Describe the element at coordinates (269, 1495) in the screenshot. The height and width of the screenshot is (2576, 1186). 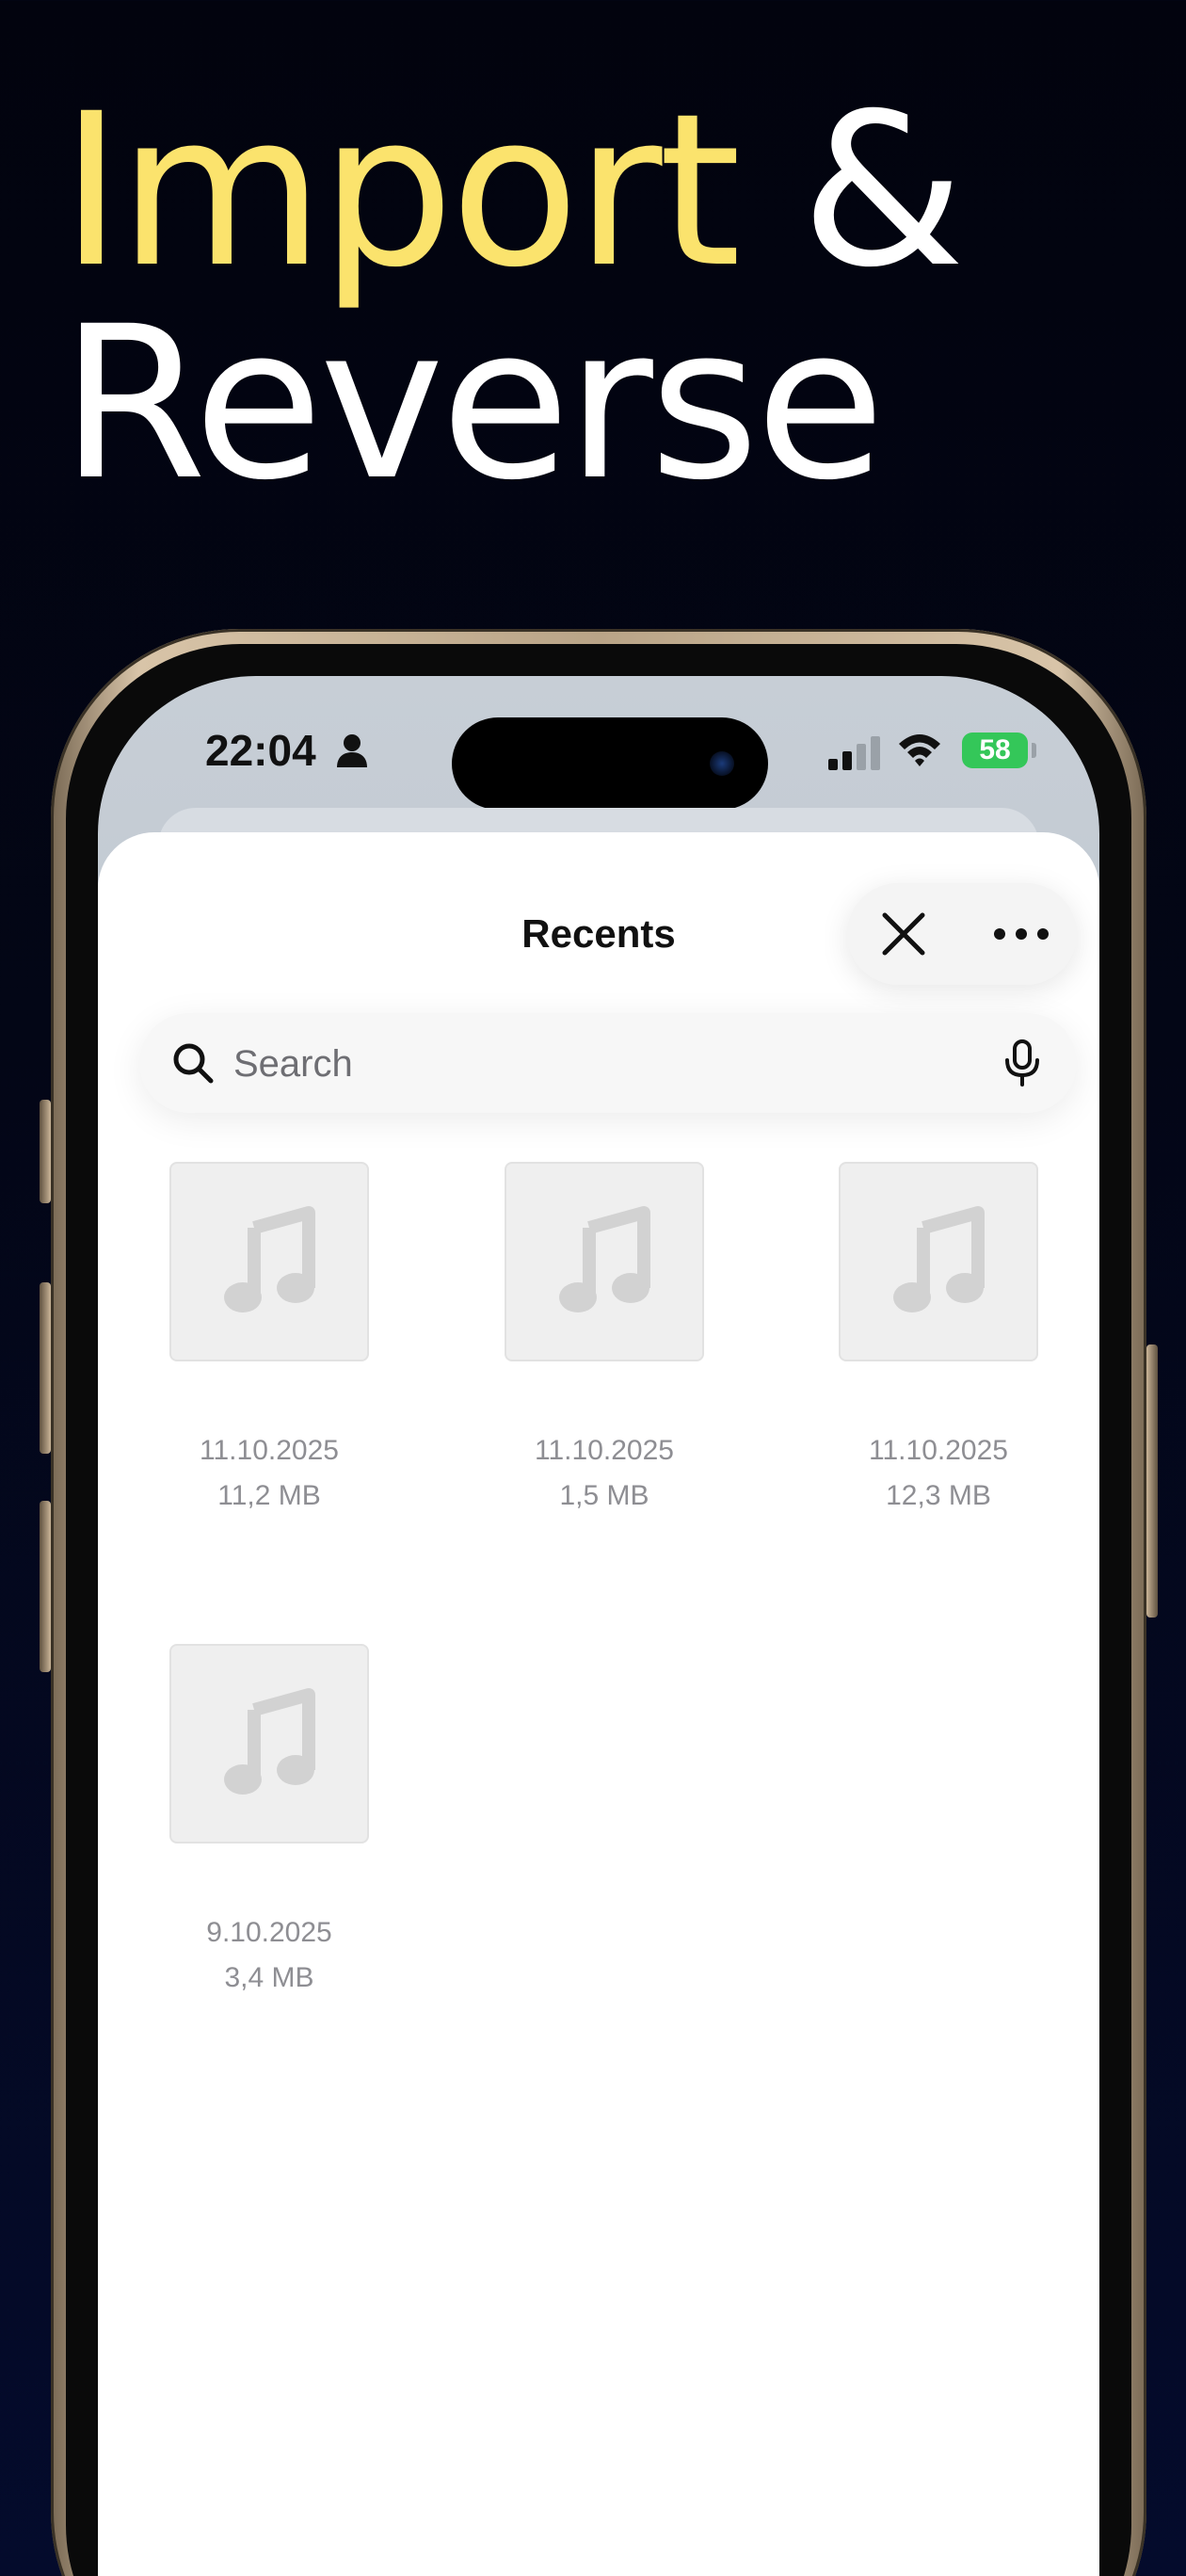
I see `file-size: 11,2 MB` at that location.